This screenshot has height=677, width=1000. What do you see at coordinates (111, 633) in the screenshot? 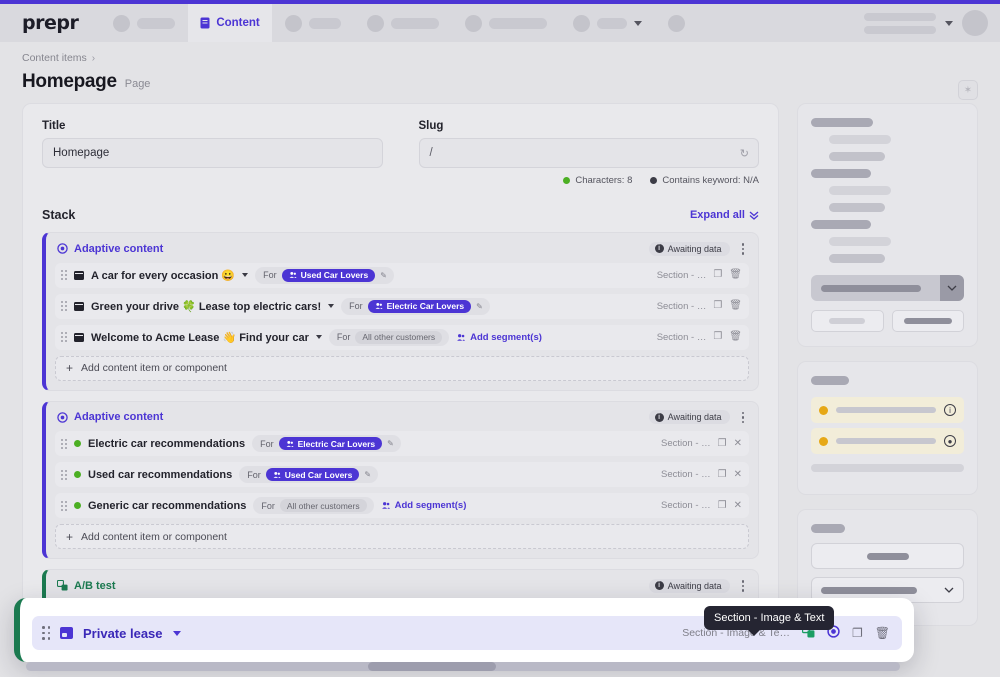
I see `drag-row-left: Private lease` at bounding box center [111, 633].